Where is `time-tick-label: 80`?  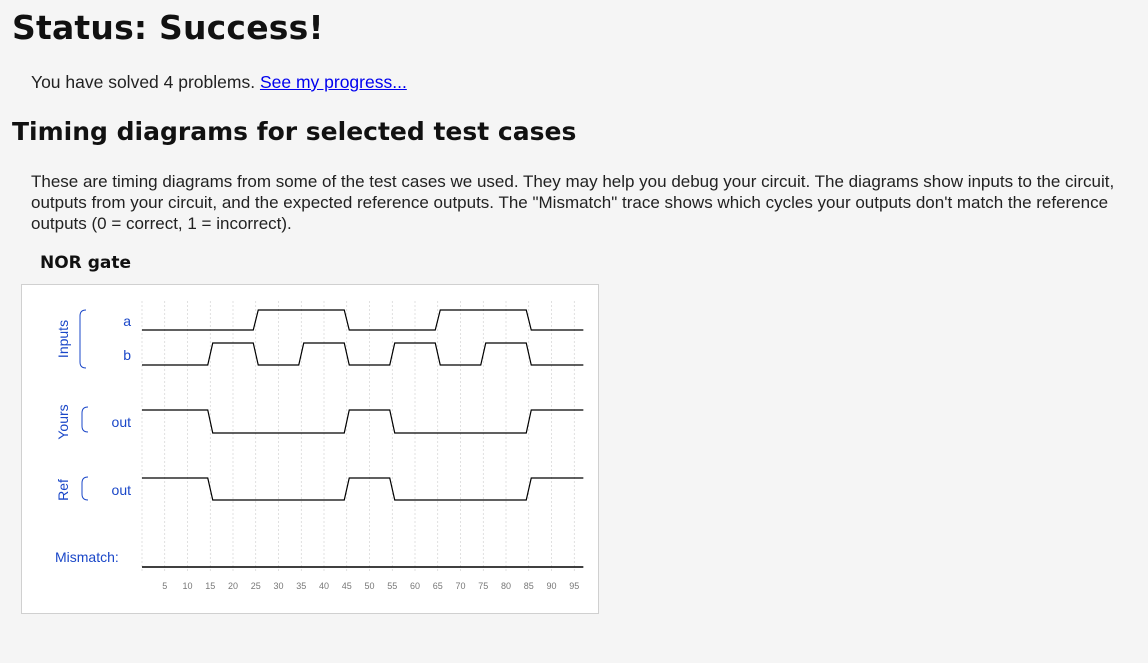 time-tick-label: 80 is located at coordinates (506, 586).